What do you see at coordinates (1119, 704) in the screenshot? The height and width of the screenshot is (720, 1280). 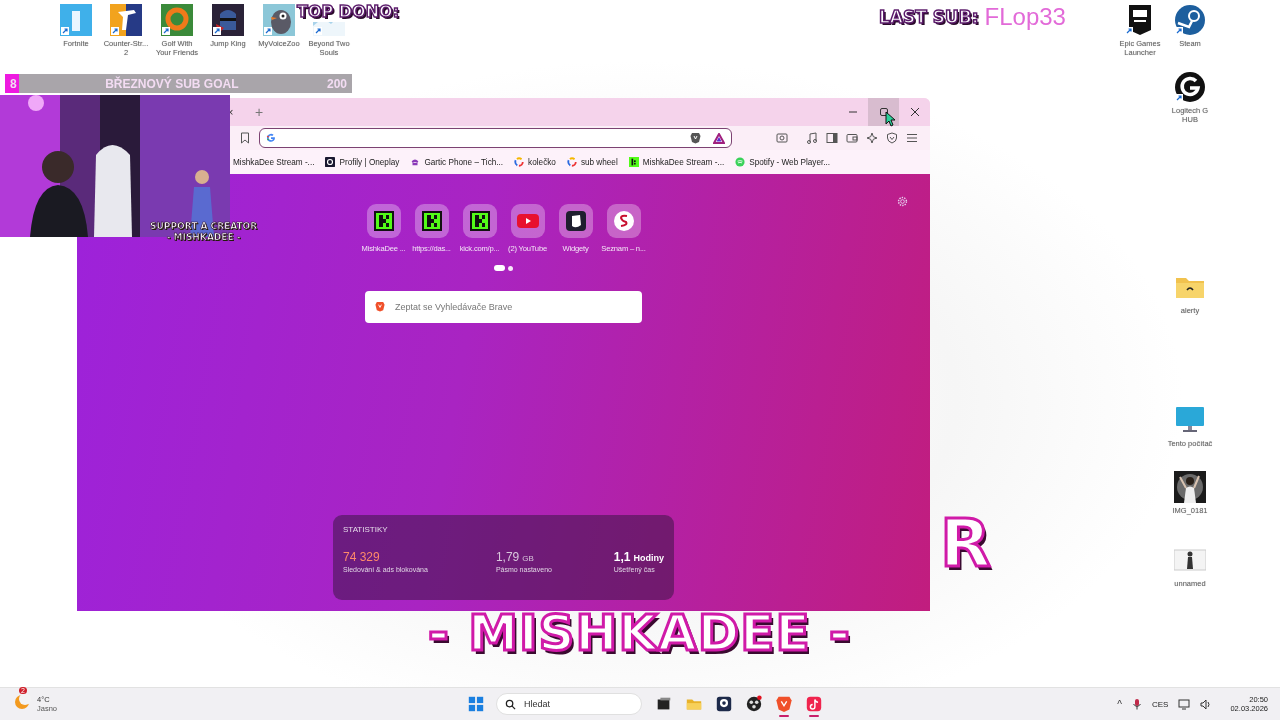 I see `overflow-button: ^` at bounding box center [1119, 704].